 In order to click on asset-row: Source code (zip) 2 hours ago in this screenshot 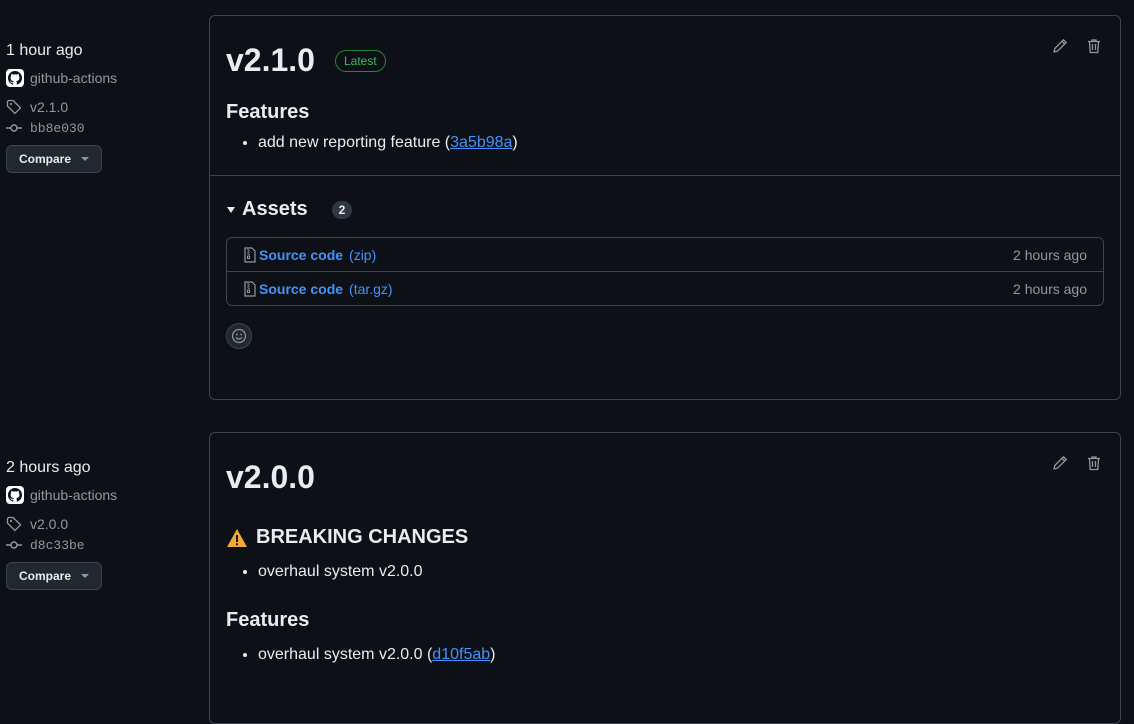, I will do `click(665, 254)`.